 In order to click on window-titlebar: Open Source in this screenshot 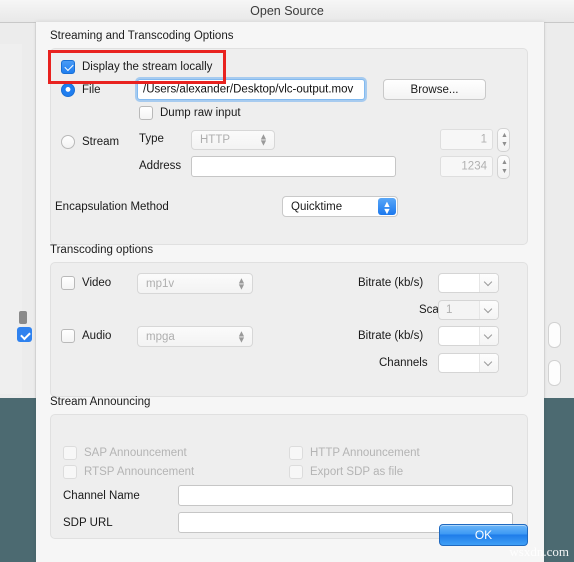, I will do `click(287, 11)`.